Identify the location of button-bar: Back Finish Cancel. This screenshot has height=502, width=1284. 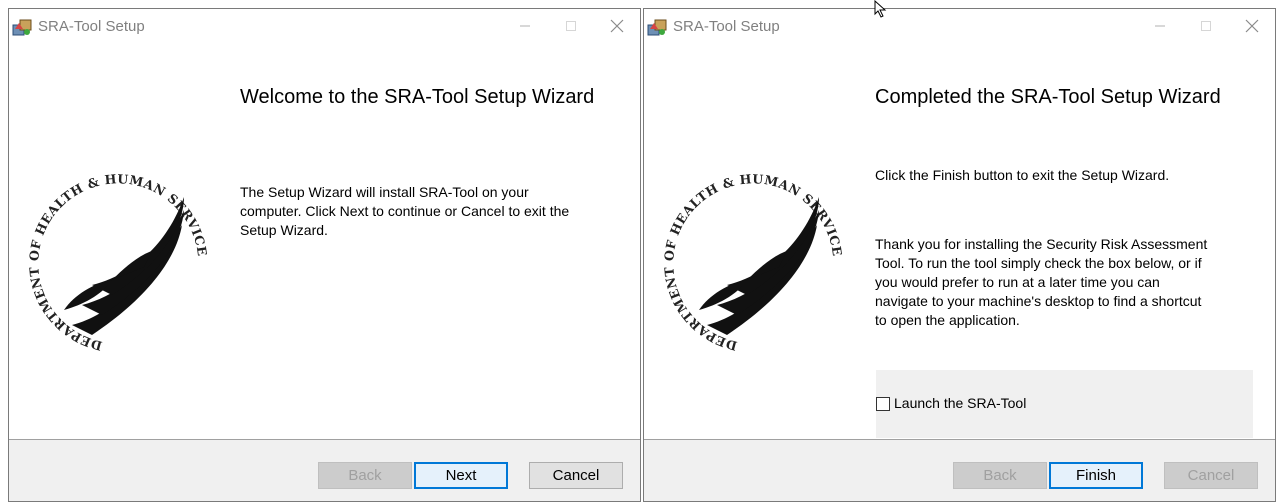
(959, 470).